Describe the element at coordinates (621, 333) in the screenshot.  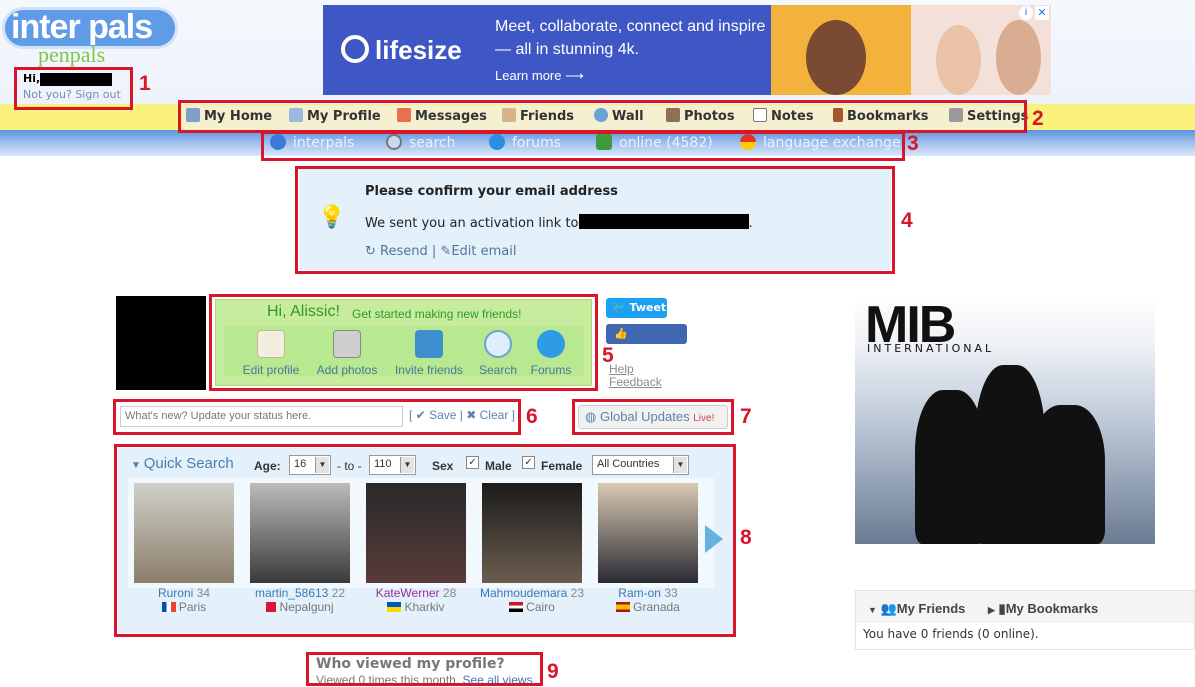
I see `thumbs-up-icon: 👍` at that location.